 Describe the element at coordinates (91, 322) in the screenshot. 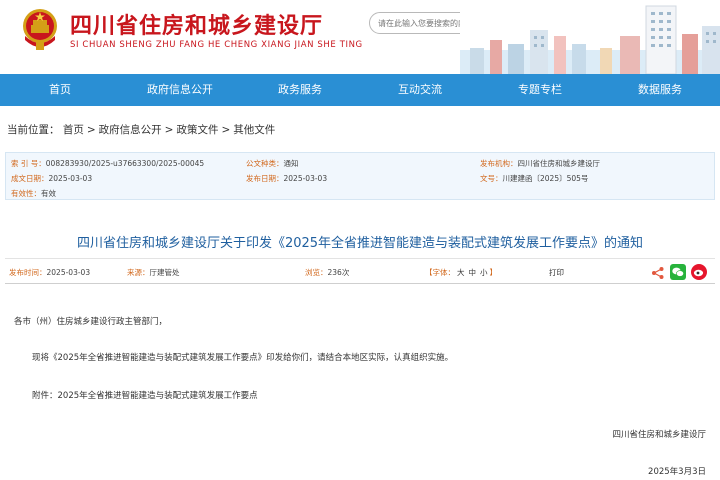

I see `salutation: 各市（州）住房城乡建设行政主管部门，` at that location.